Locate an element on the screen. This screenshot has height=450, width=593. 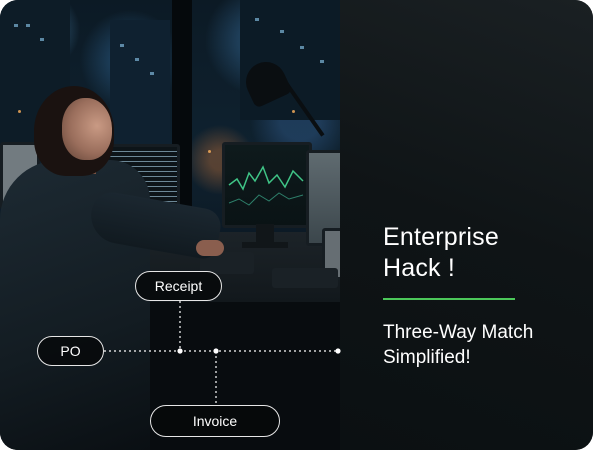
monitor-chart is located at coordinates (267, 185).